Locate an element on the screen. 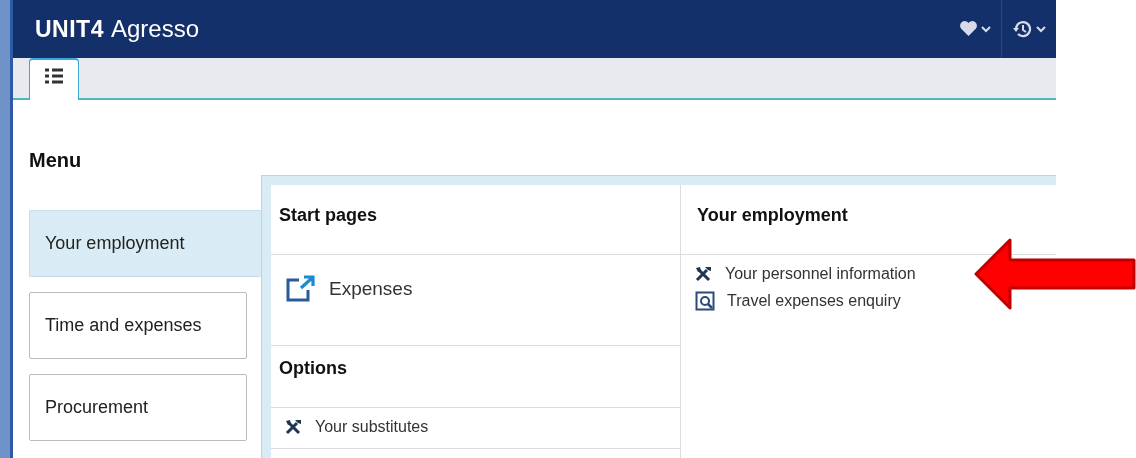  heart-icon is located at coordinates (968, 29).